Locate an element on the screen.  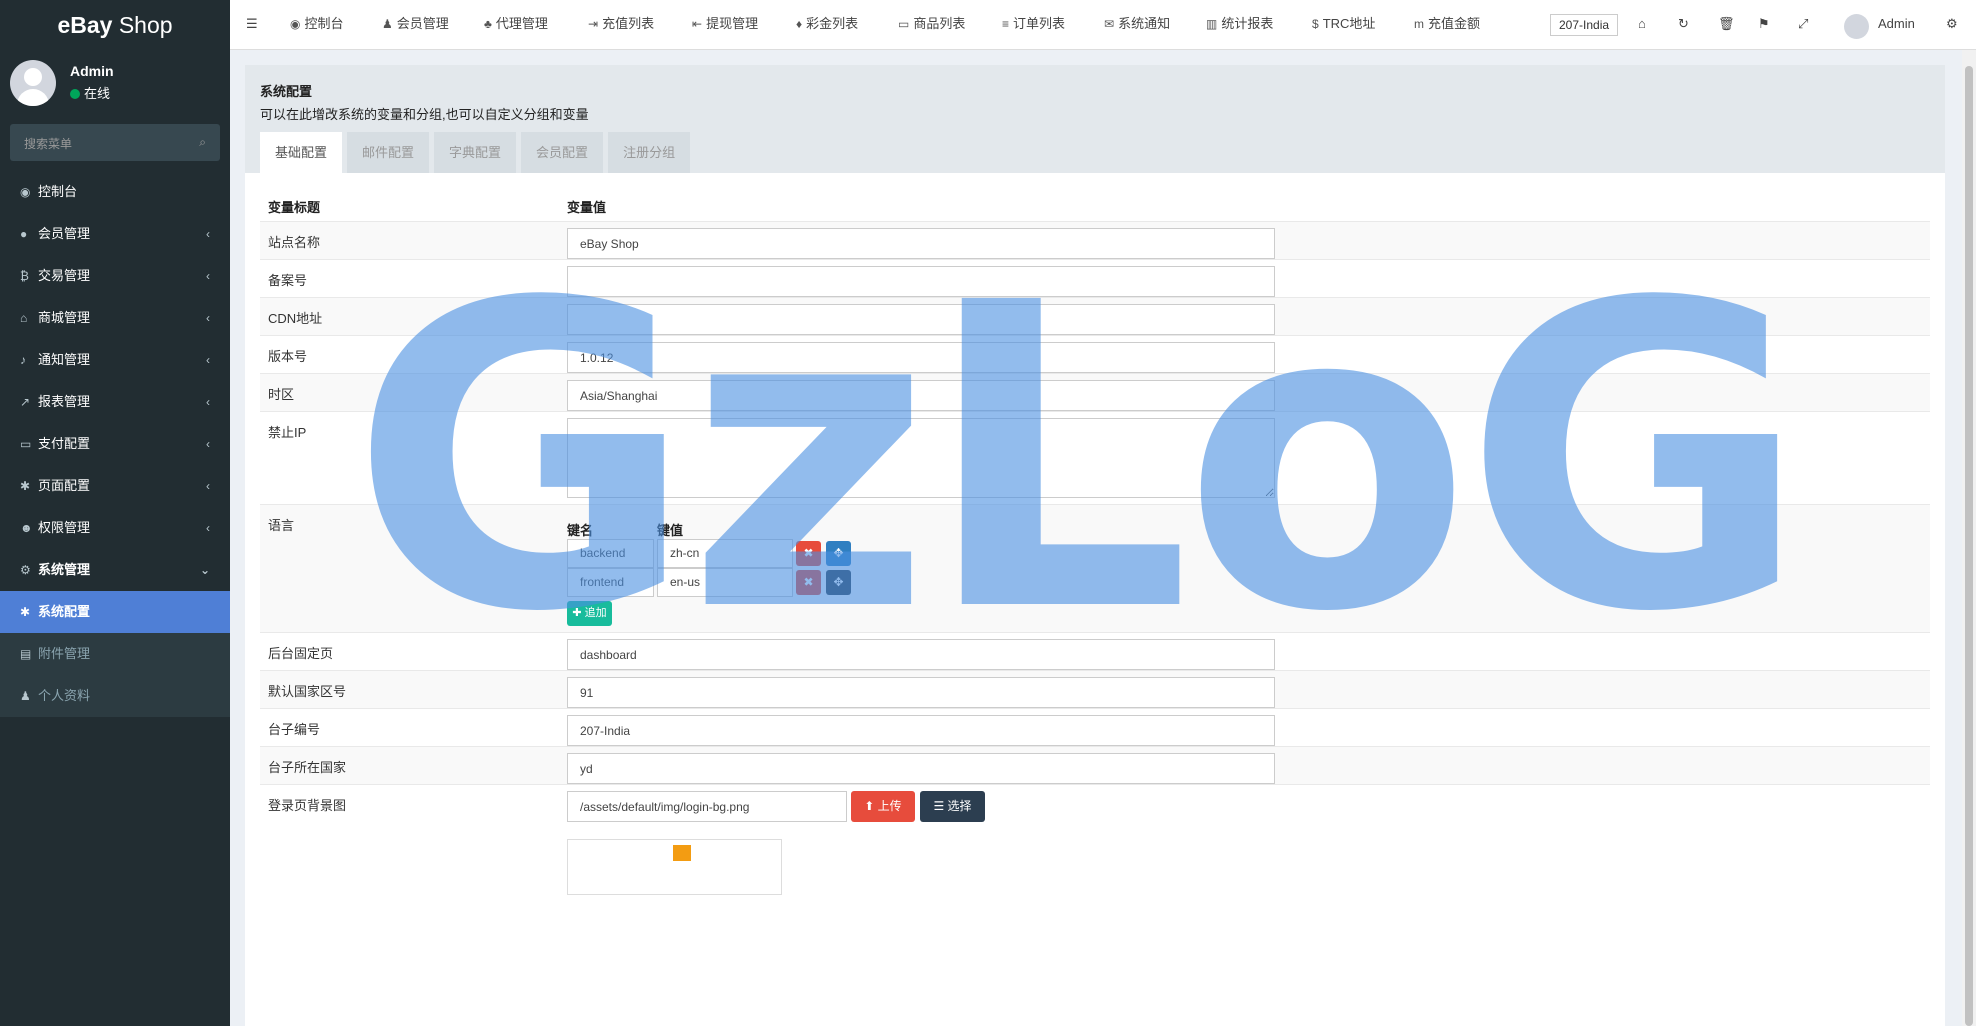
sidebar-item-members: ● 会员管理 ‹ is located at coordinates (115, 234).